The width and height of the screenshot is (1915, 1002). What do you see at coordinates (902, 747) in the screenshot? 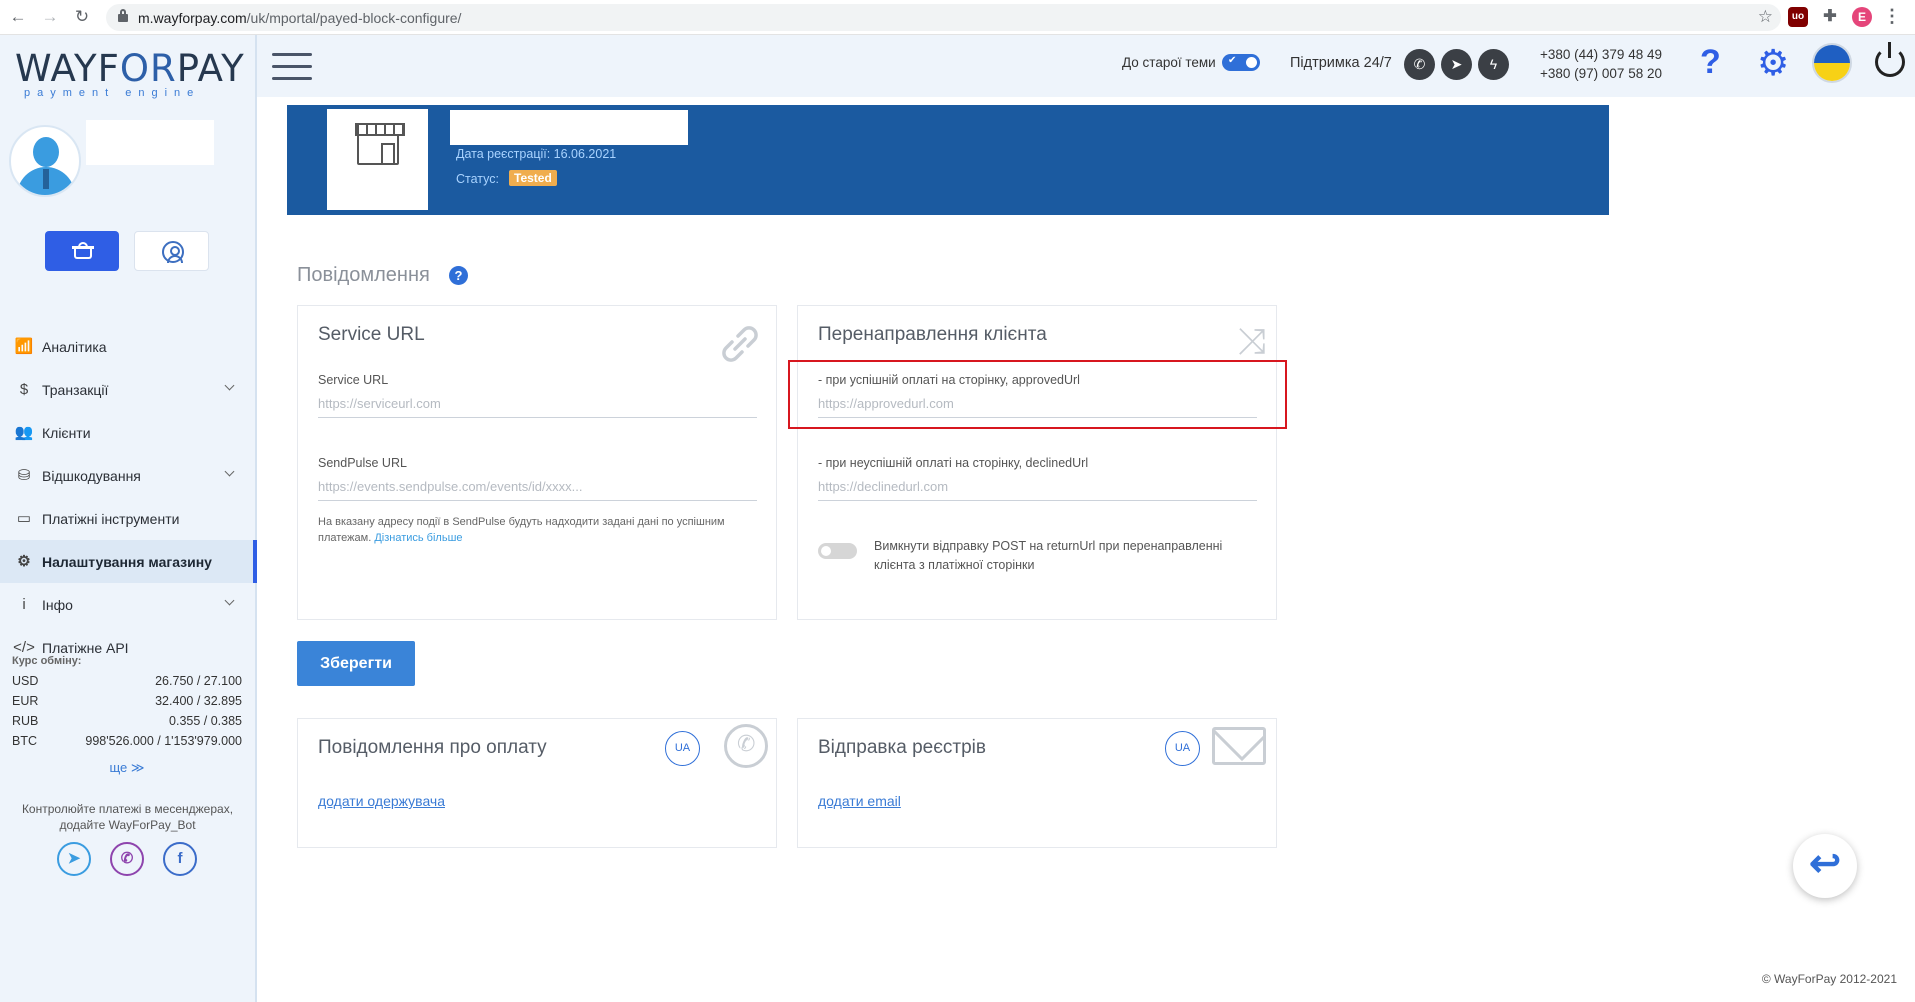
I see `card-title: Відправка реєстрів` at bounding box center [902, 747].